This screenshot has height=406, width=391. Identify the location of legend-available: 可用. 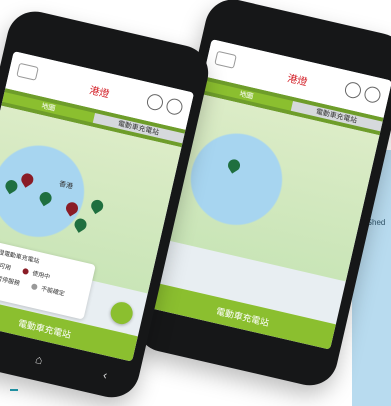
(6, 267).